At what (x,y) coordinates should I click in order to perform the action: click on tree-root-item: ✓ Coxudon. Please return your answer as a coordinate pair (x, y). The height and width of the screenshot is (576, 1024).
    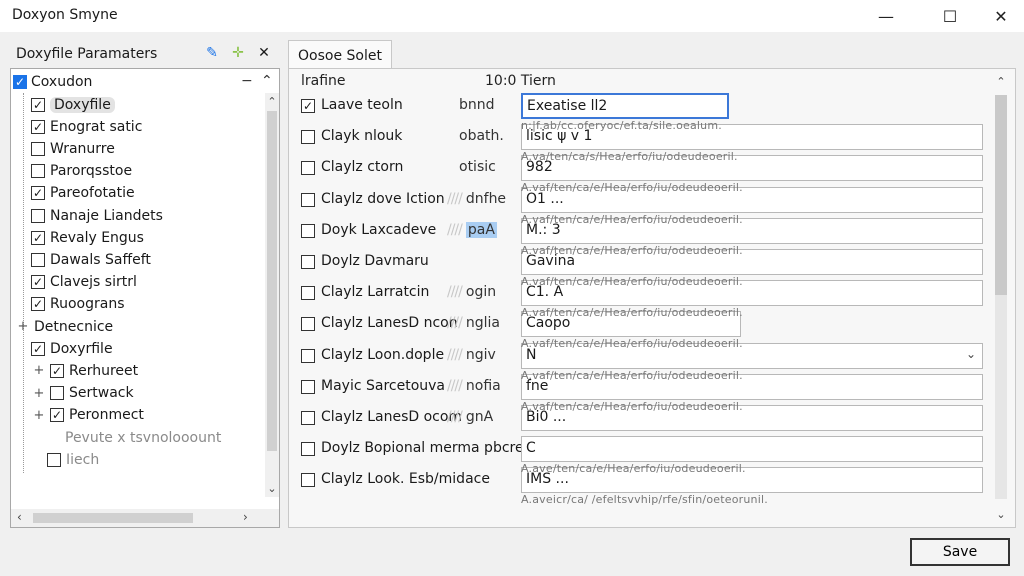
    Looking at the image, I should click on (52, 82).